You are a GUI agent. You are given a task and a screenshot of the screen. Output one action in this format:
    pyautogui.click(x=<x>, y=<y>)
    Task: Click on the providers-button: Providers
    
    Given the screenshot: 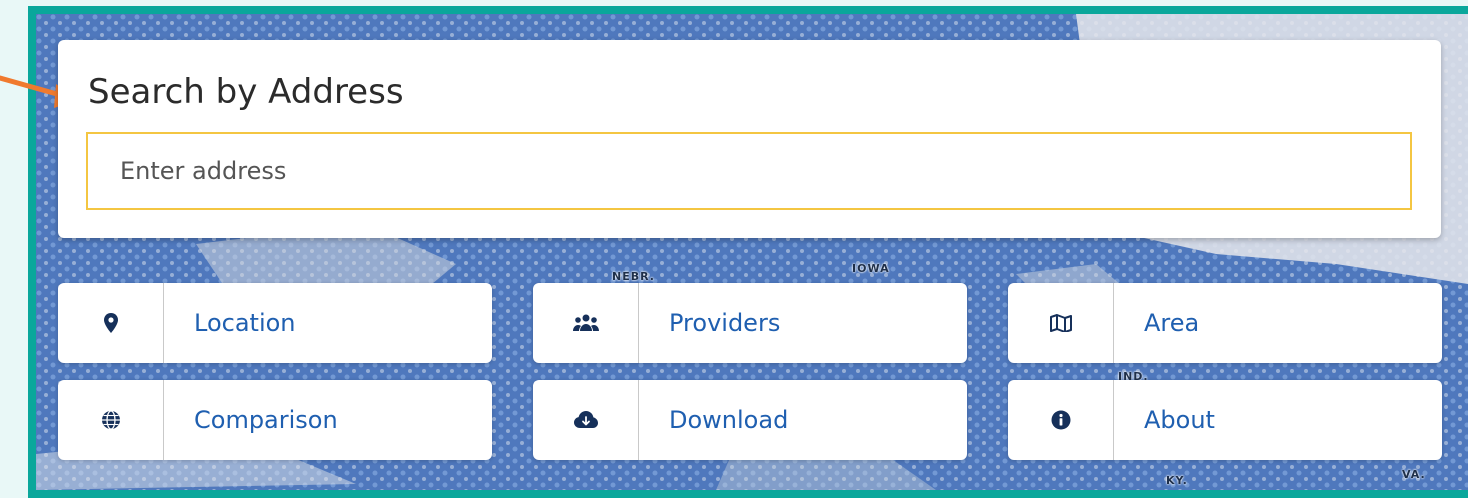 What is the action you would take?
    pyautogui.click(x=750, y=323)
    